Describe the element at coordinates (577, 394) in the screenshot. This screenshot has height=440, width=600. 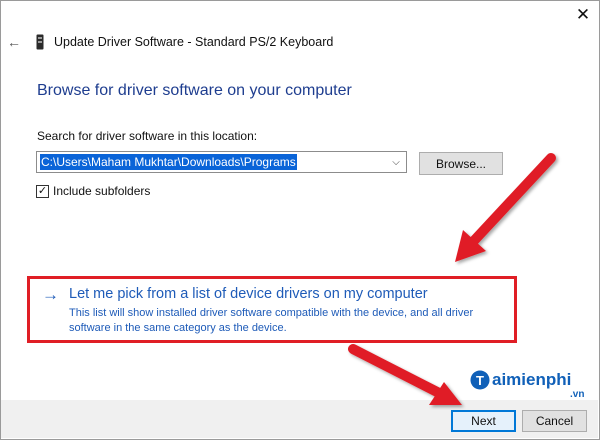
I see `watermark-suffix: .vn` at that location.